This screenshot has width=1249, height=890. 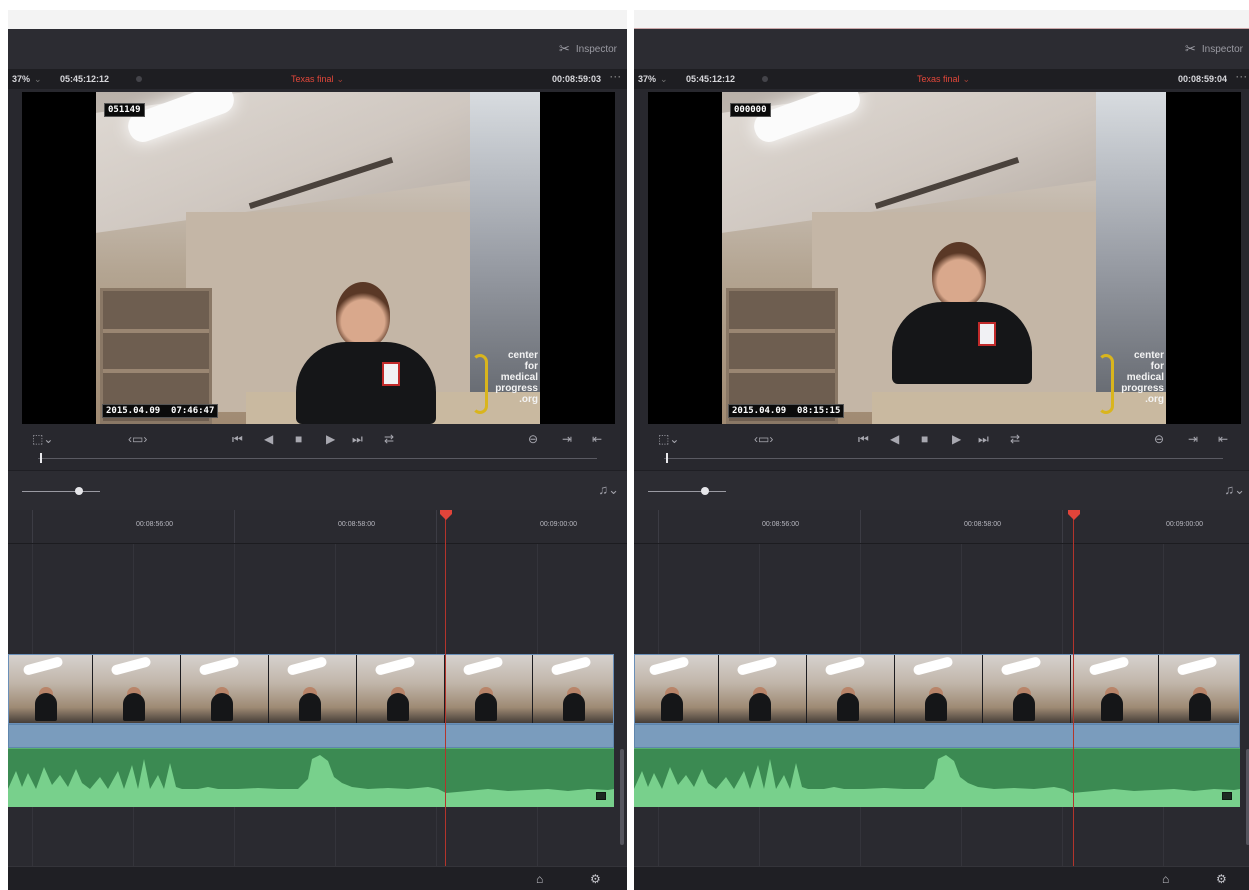 I want to click on watermark-lines: center for medical progress .org, so click(x=1142, y=377).